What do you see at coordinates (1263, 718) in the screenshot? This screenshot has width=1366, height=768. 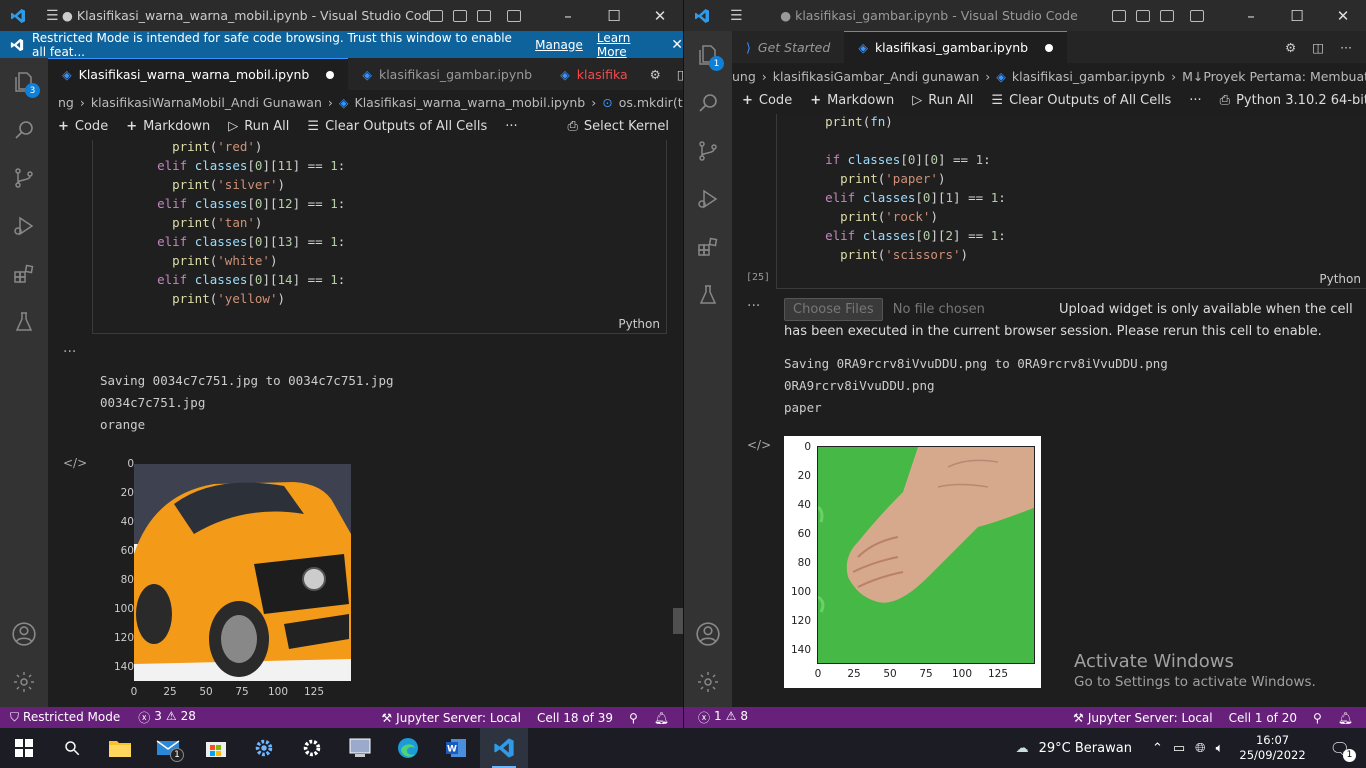 I see `cell-position: Cell 1 of 20` at bounding box center [1263, 718].